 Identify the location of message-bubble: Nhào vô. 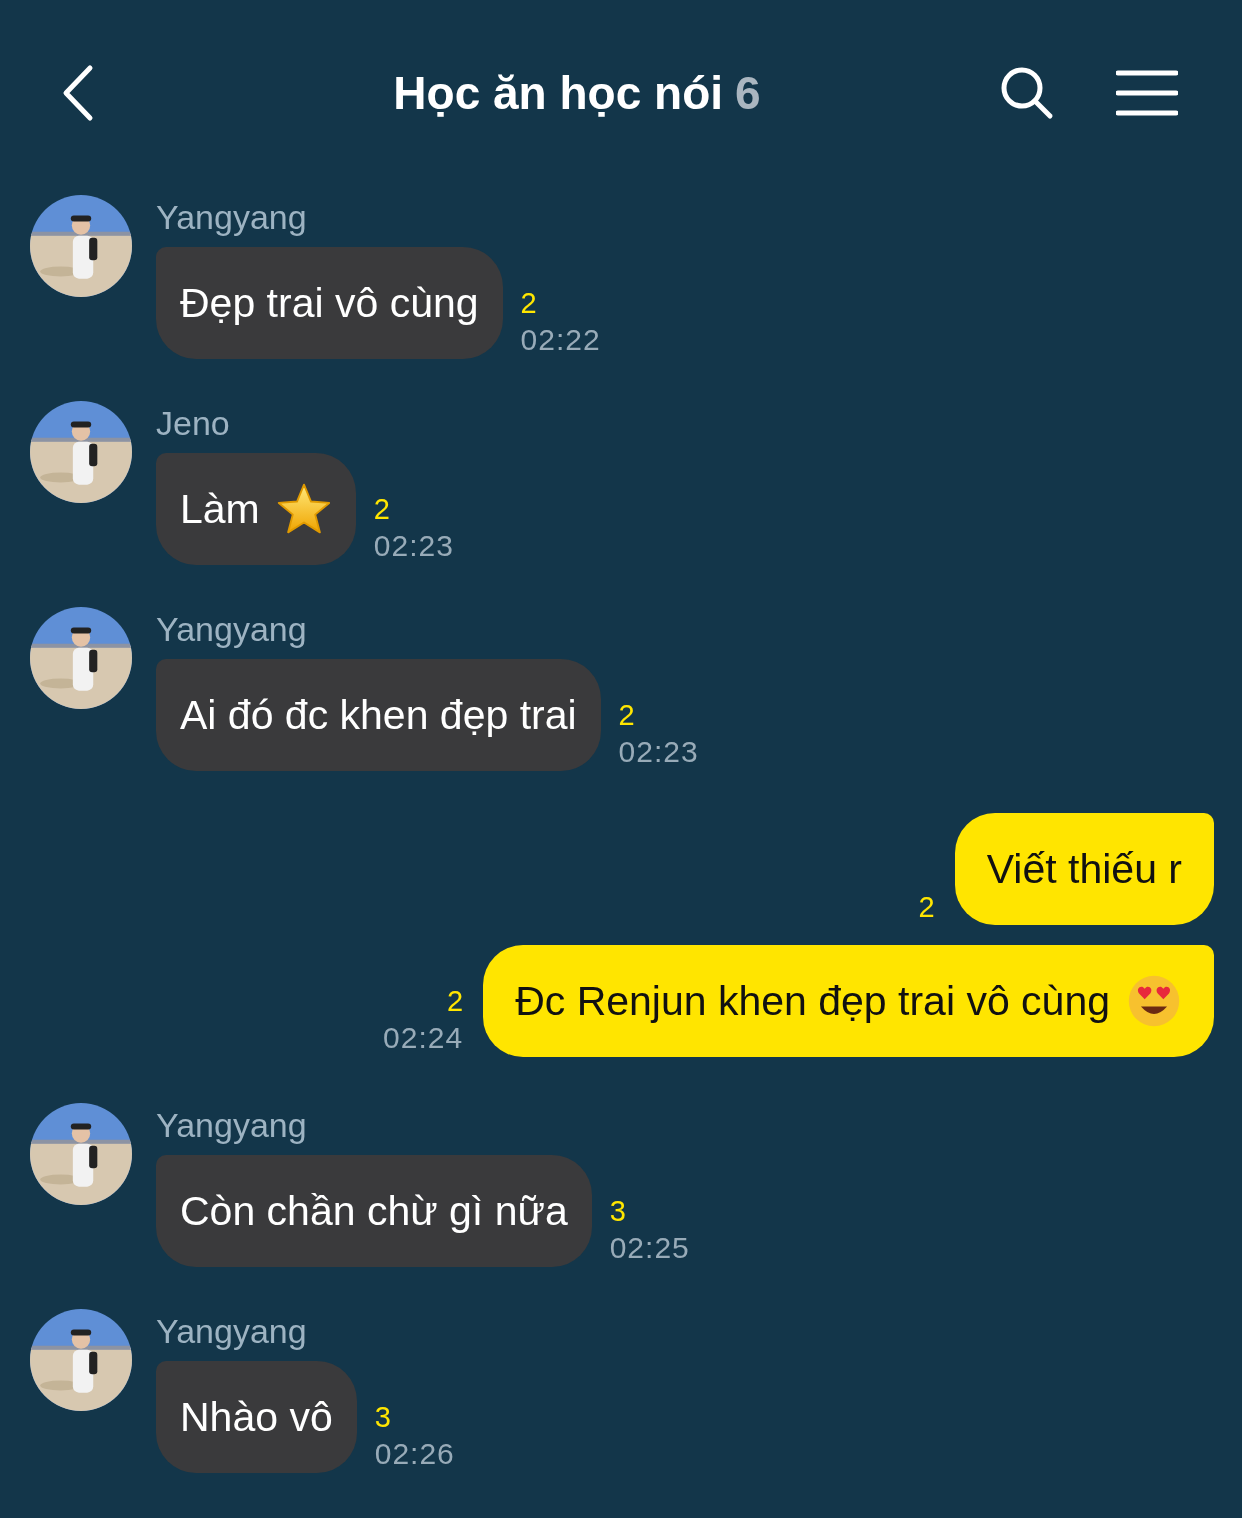
(256, 1417).